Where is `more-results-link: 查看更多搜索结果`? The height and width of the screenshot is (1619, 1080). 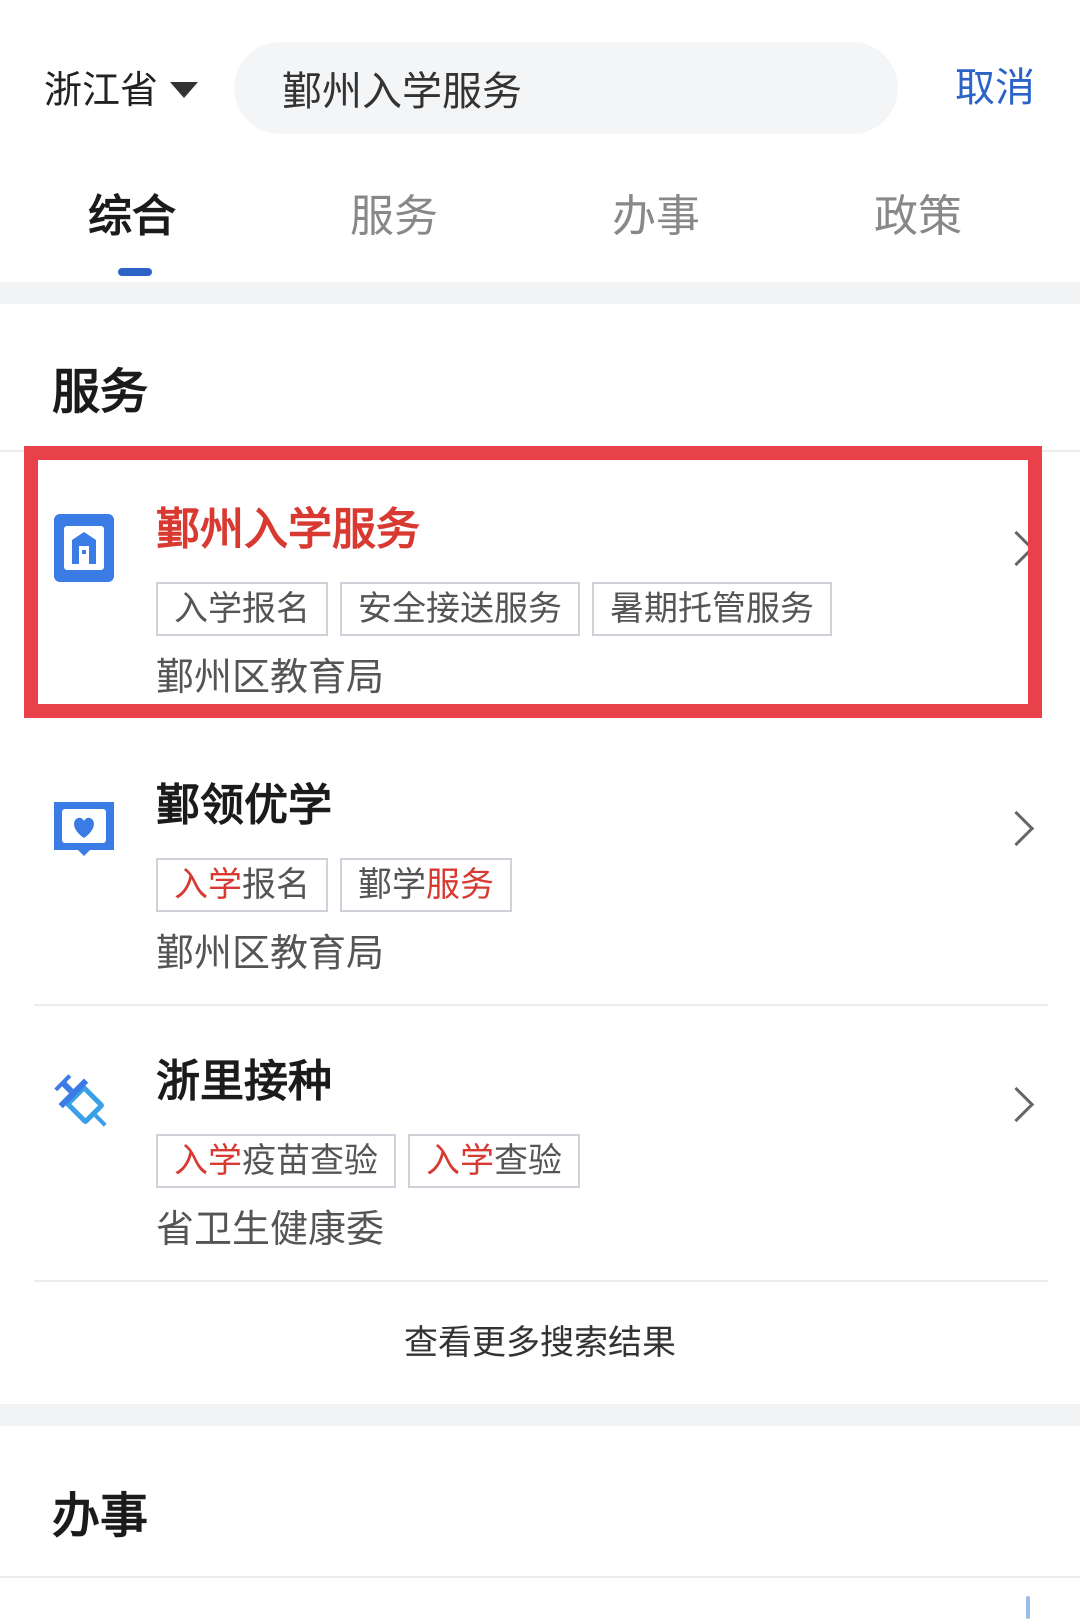 more-results-link: 查看更多搜索结果 is located at coordinates (540, 1343).